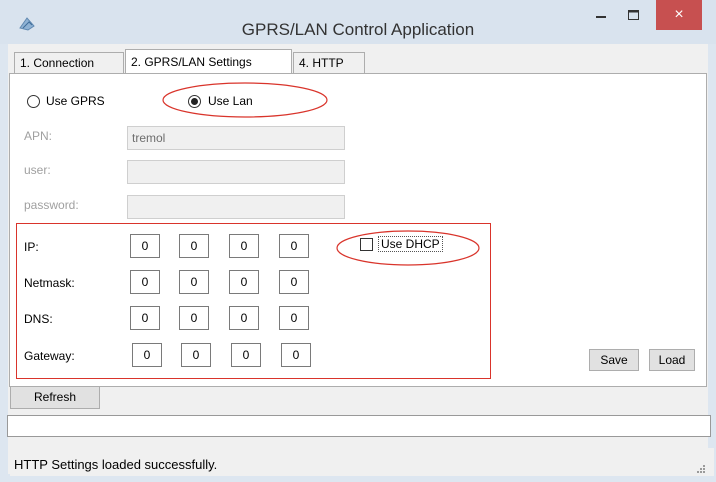 The height and width of the screenshot is (482, 716). What do you see at coordinates (358, 22) in the screenshot?
I see `title-bar: GPRS/LAN Control Application ×` at bounding box center [358, 22].